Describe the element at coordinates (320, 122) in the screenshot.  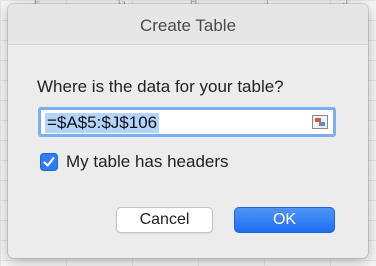
I see `range-select-icon` at that location.